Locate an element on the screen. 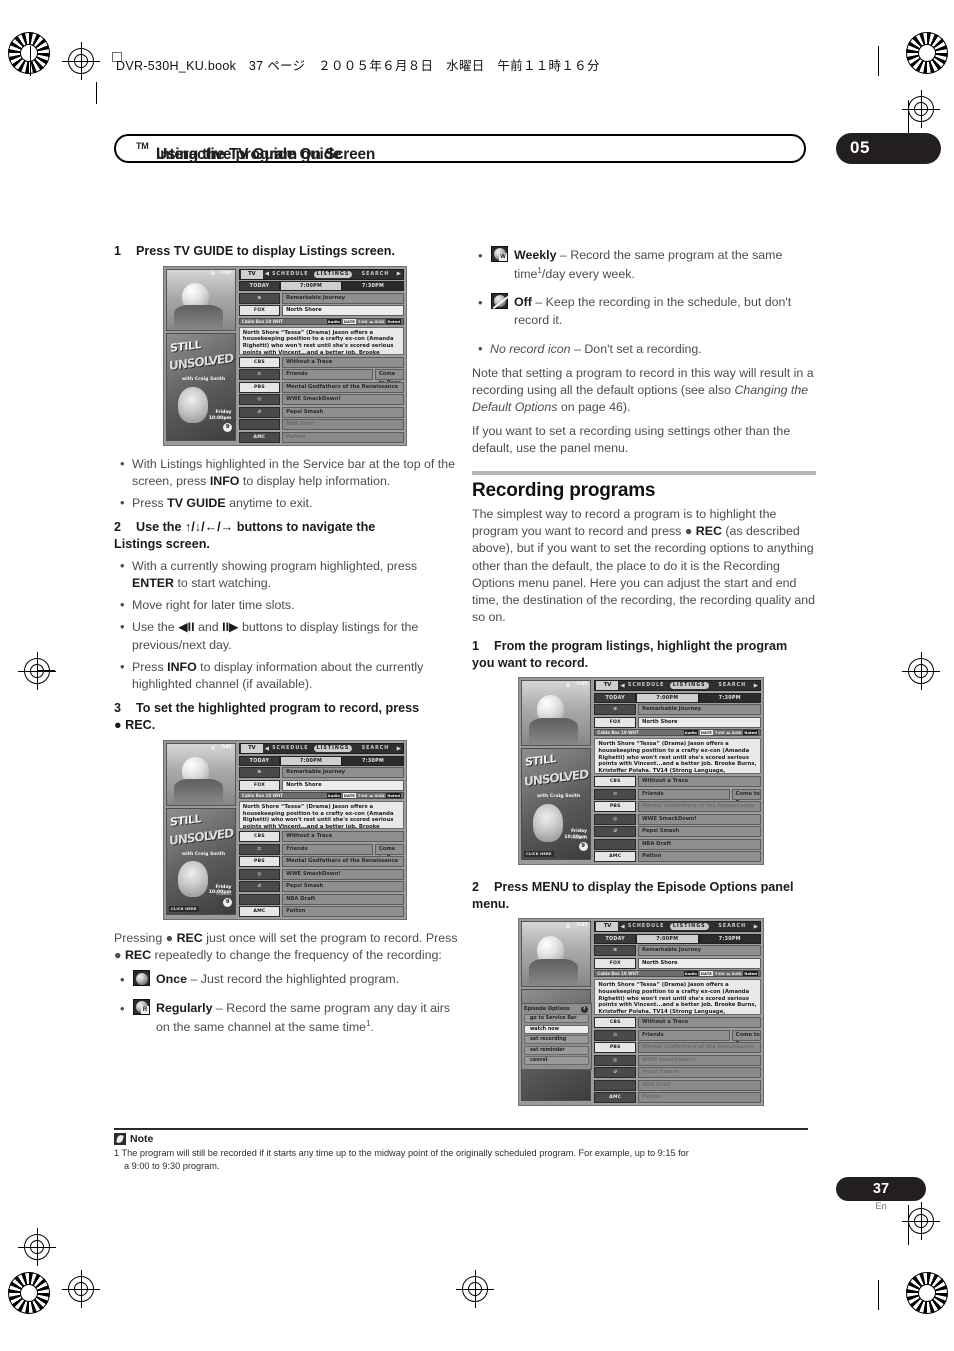  tv-tab-search-1: SEARCH is located at coordinates (375, 274).